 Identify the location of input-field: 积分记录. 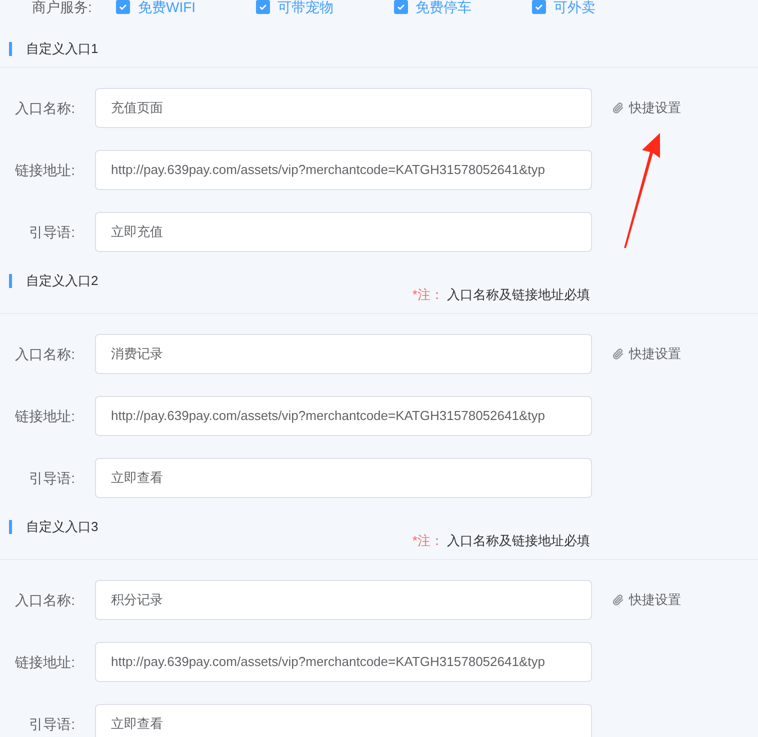
(343, 600).